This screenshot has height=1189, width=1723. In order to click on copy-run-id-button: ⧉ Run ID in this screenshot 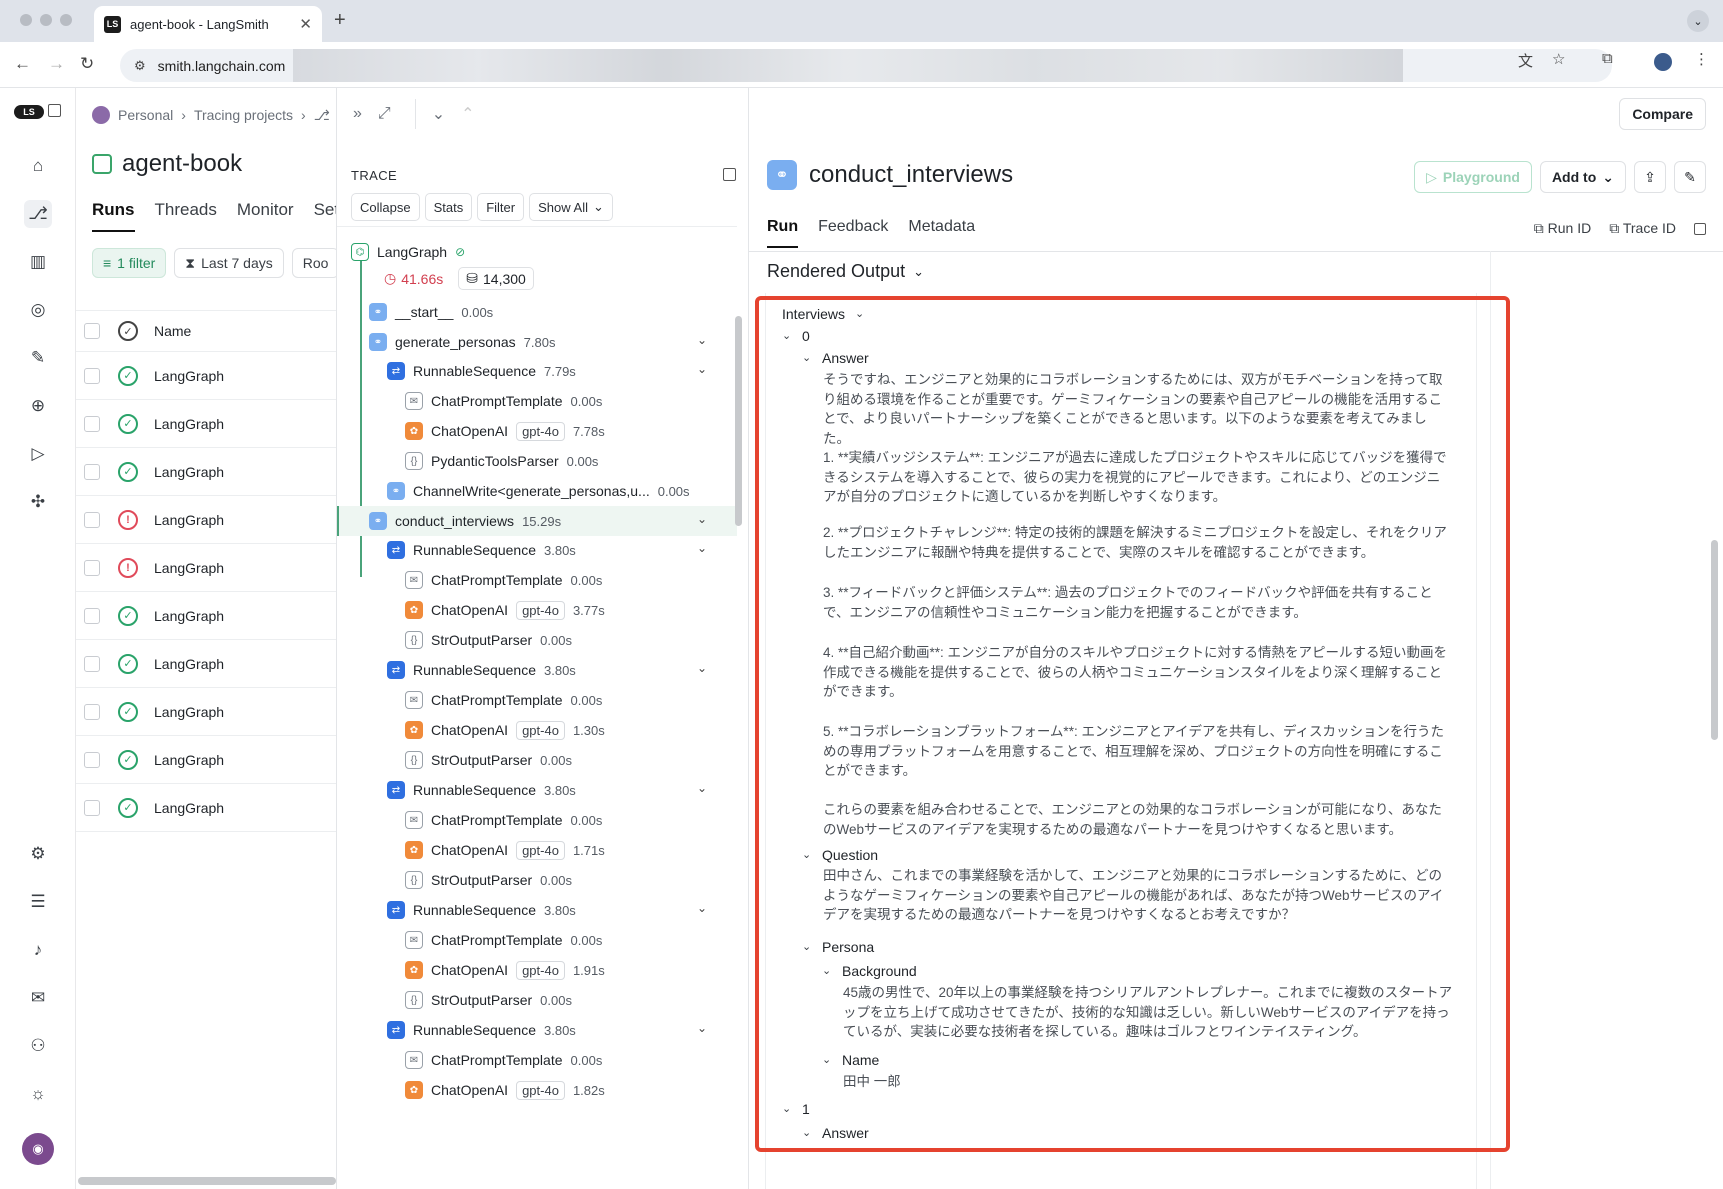, I will do `click(1562, 228)`.